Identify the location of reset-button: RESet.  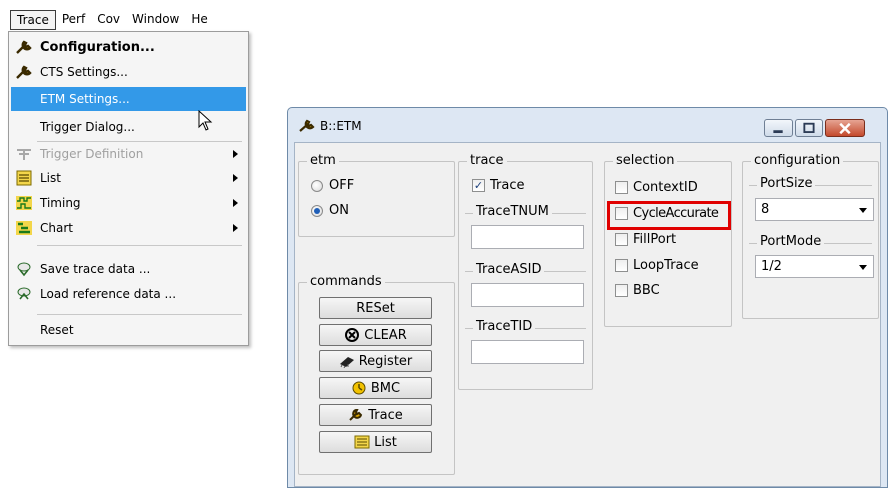
(375, 308).